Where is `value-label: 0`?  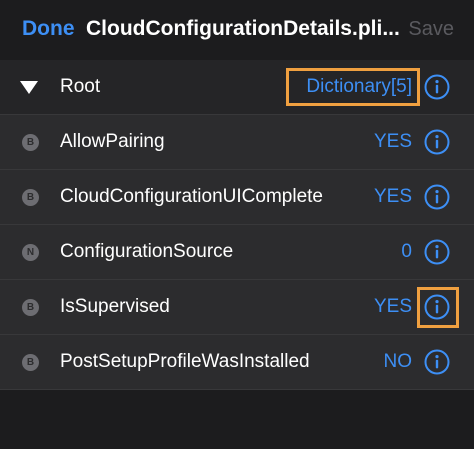 value-label: 0 is located at coordinates (406, 252).